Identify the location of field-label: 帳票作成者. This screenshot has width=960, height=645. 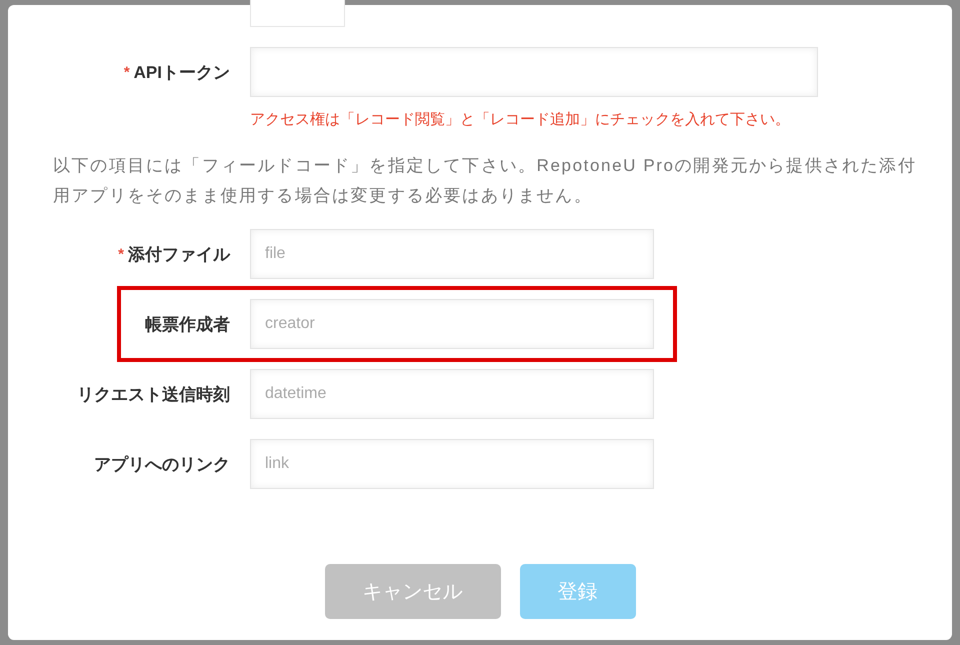
(187, 325).